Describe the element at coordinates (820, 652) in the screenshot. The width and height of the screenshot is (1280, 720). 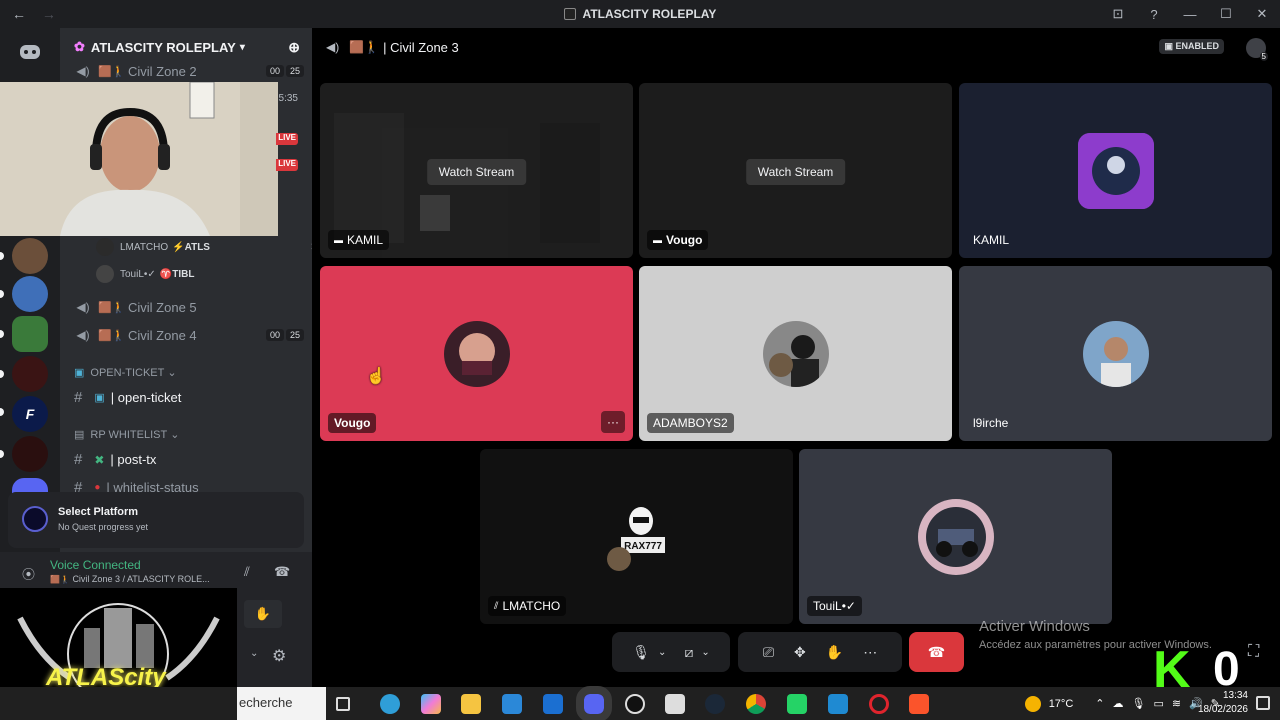
I see `activity-controls: ⎚ ✥ ✋ ⋯` at that location.